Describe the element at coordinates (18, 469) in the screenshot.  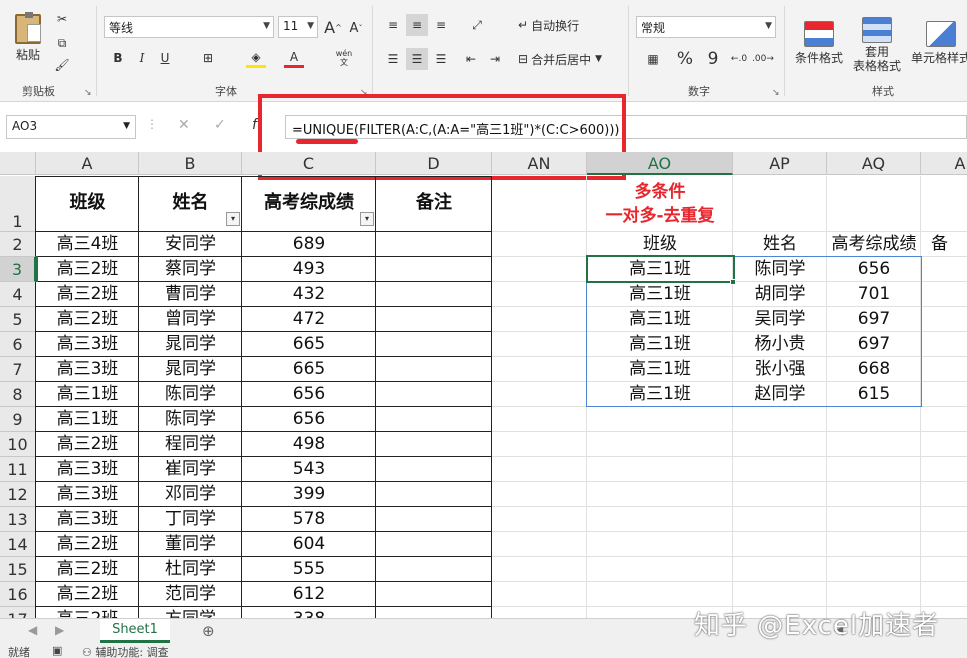
I see `row-header: 11` at that location.